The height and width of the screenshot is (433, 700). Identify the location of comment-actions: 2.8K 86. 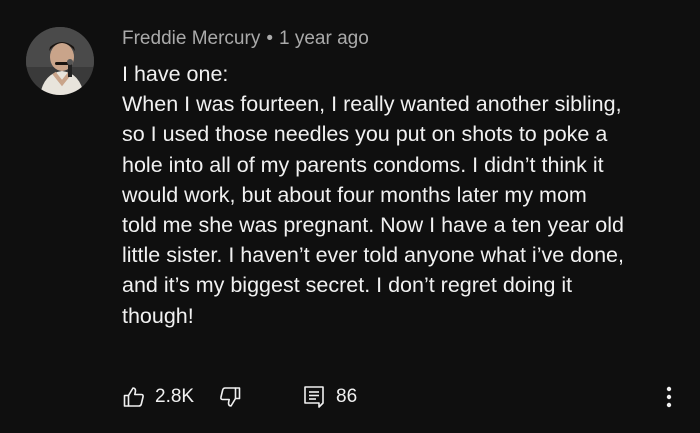
(402, 397).